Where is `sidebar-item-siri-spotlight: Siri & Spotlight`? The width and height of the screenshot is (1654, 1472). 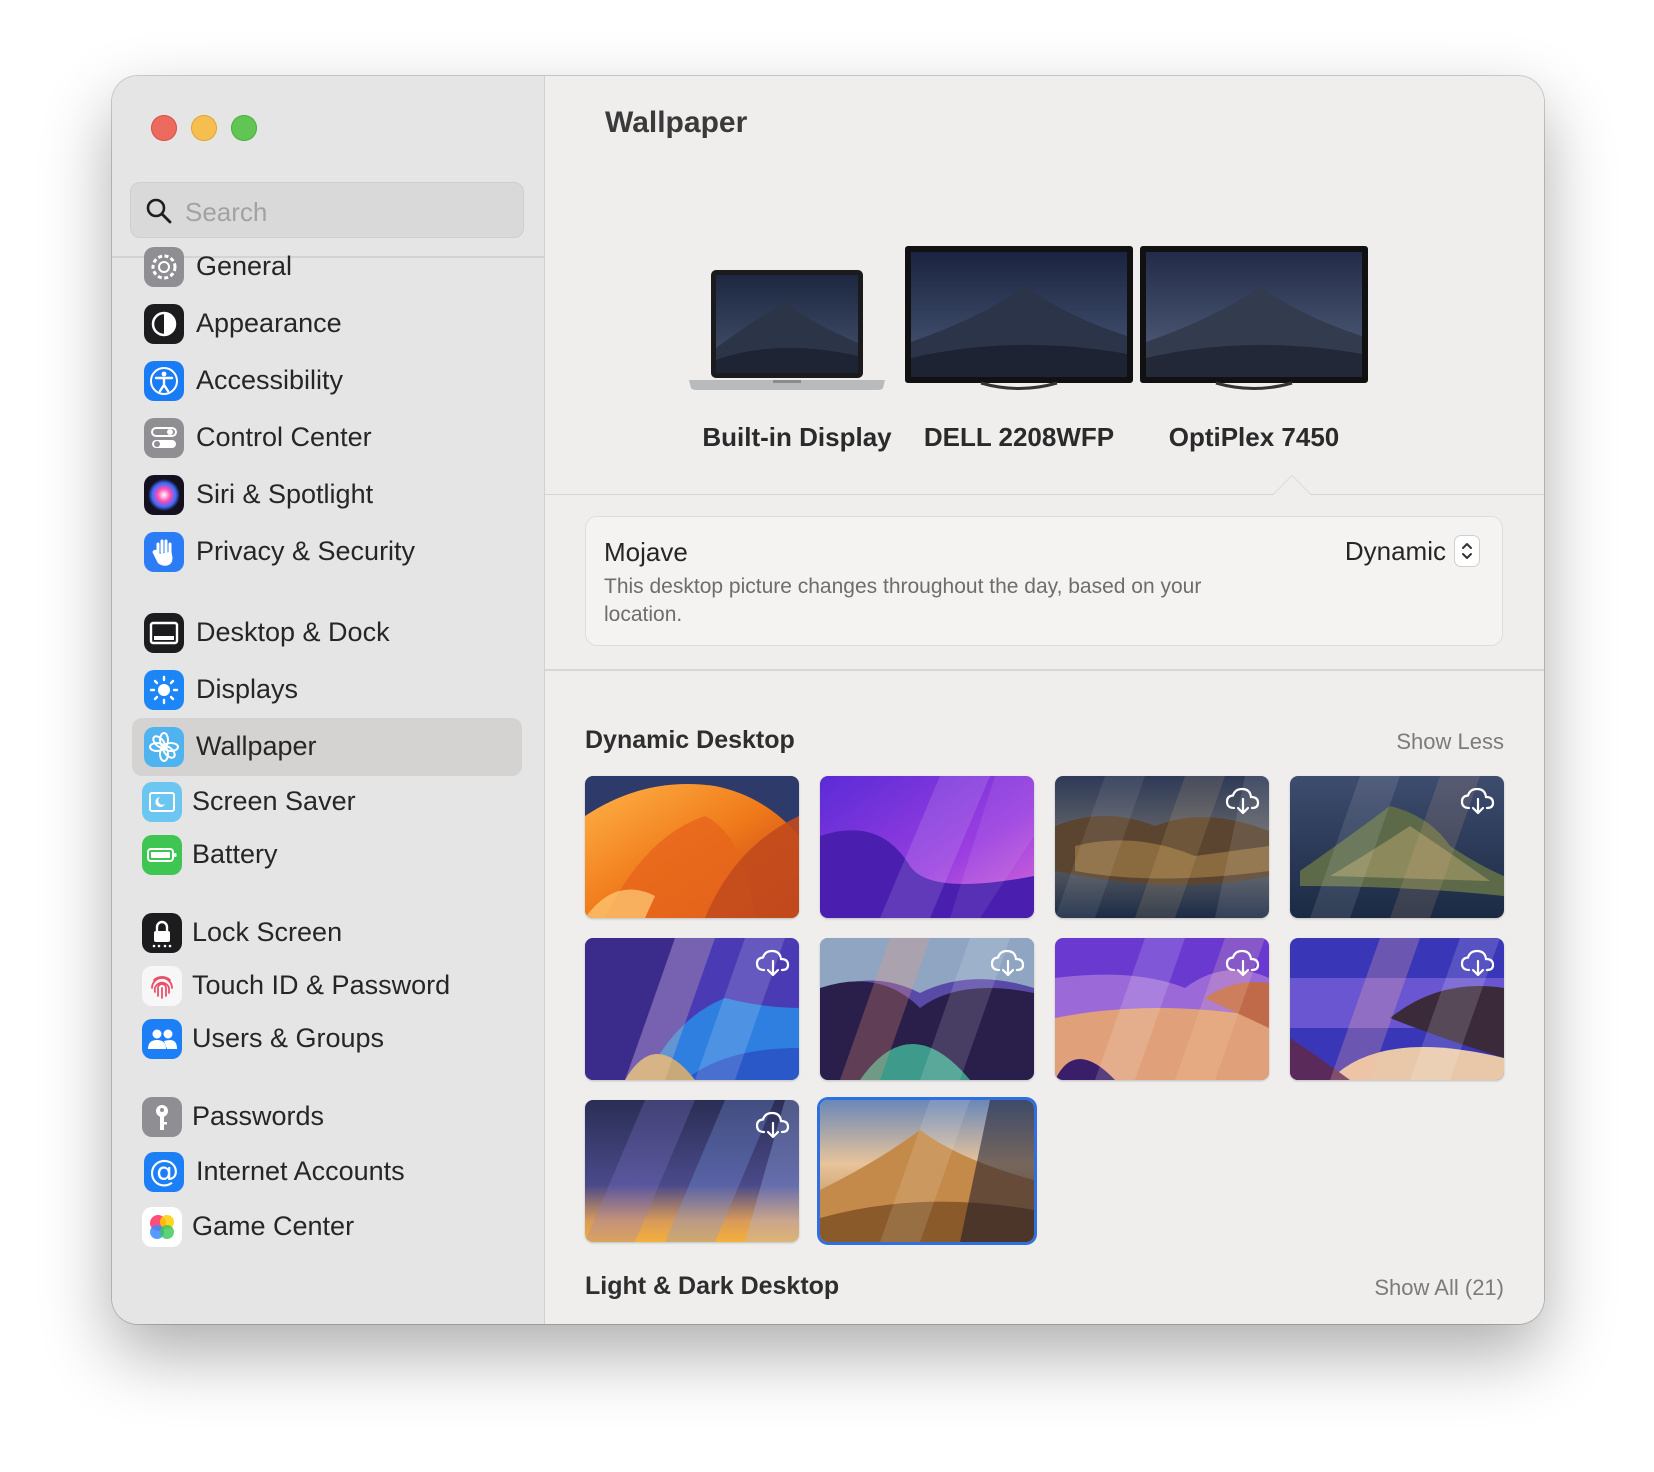
sidebar-item-siri-spotlight: Siri & Spotlight is located at coordinates (327, 495).